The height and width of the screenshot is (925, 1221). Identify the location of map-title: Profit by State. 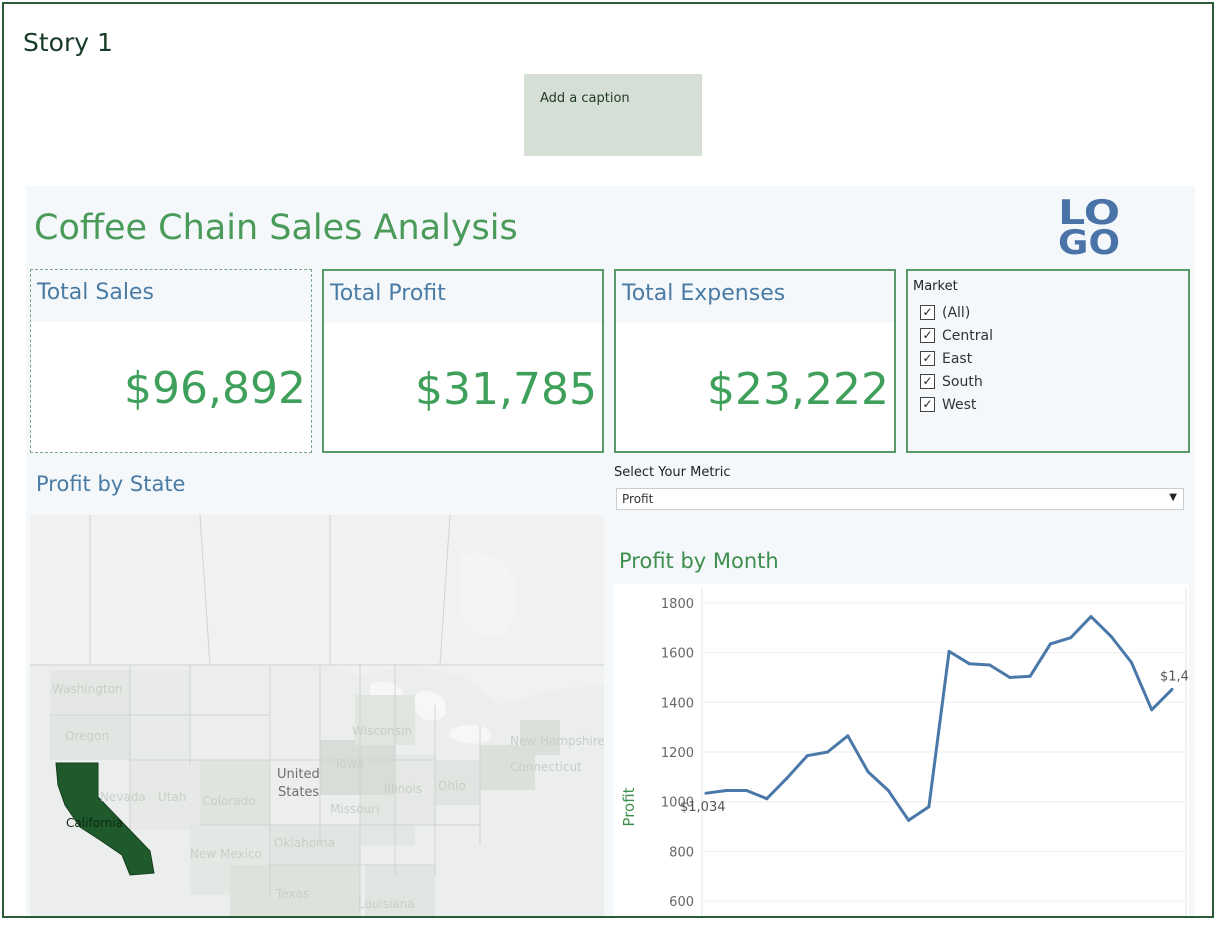
(111, 484).